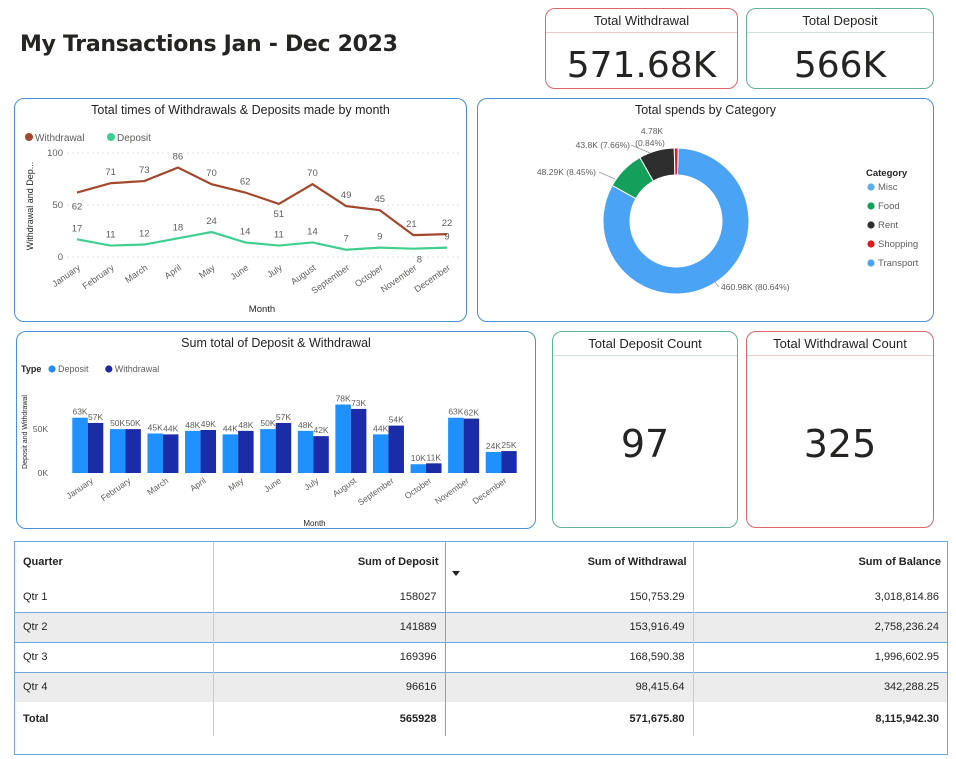 This screenshot has height=759, width=956. What do you see at coordinates (396, 420) in the screenshot?
I see `data-label: 54K` at bounding box center [396, 420].